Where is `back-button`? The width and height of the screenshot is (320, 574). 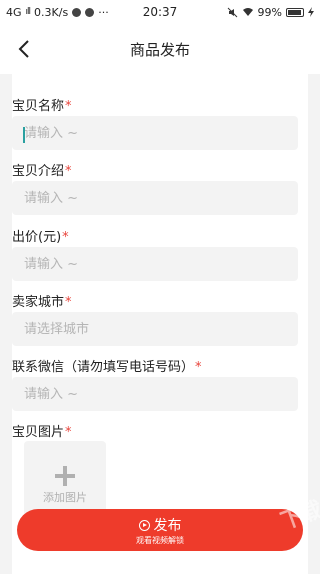
back-button is located at coordinates (26, 49).